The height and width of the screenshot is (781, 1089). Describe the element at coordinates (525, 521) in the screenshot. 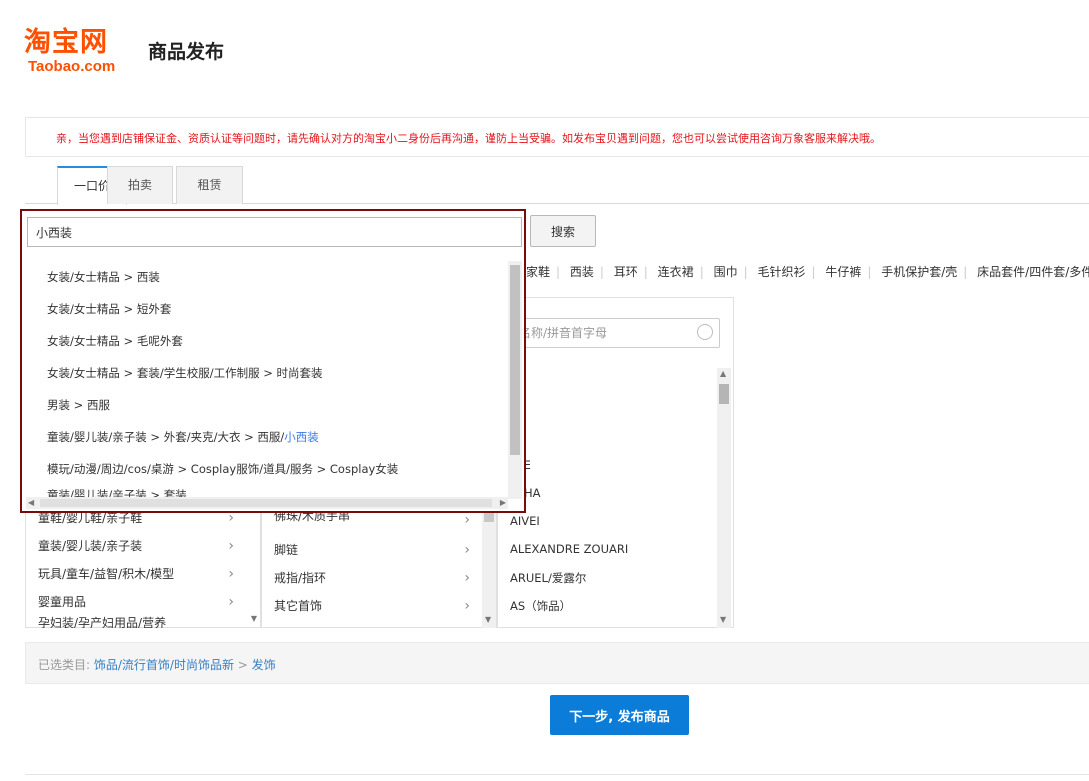

I see `brand-item: AIVEI` at that location.